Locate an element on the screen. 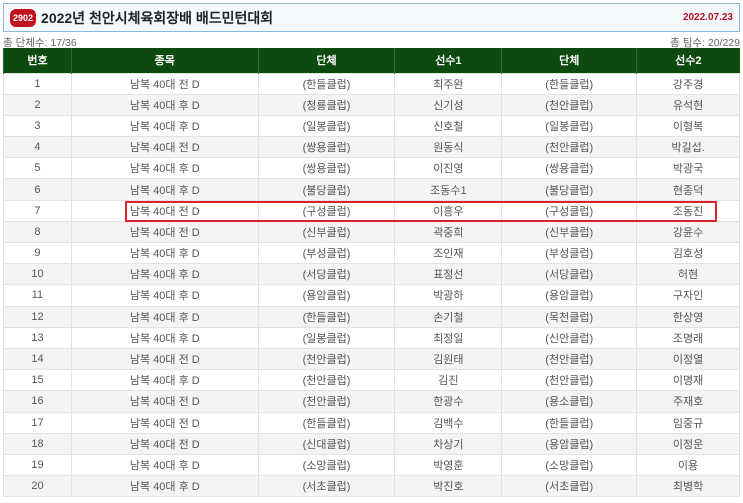 The height and width of the screenshot is (503, 743). table-row: 14 남복 40대 전 D (천안클럽) 김원태 (천안클럽) 이정열 is located at coordinates (371, 359).